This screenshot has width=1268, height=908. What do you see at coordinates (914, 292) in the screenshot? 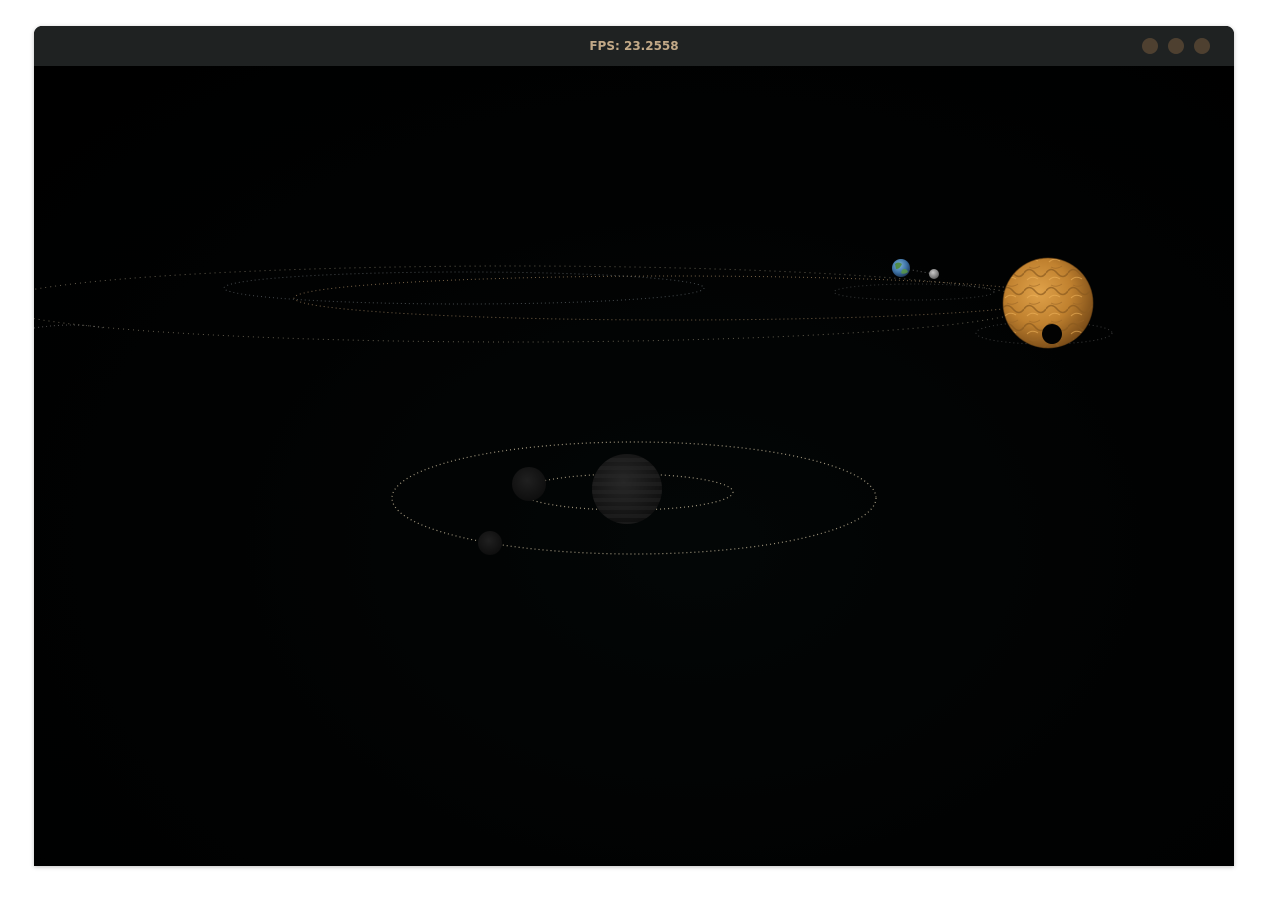
I see `orbit-sun-small` at bounding box center [914, 292].